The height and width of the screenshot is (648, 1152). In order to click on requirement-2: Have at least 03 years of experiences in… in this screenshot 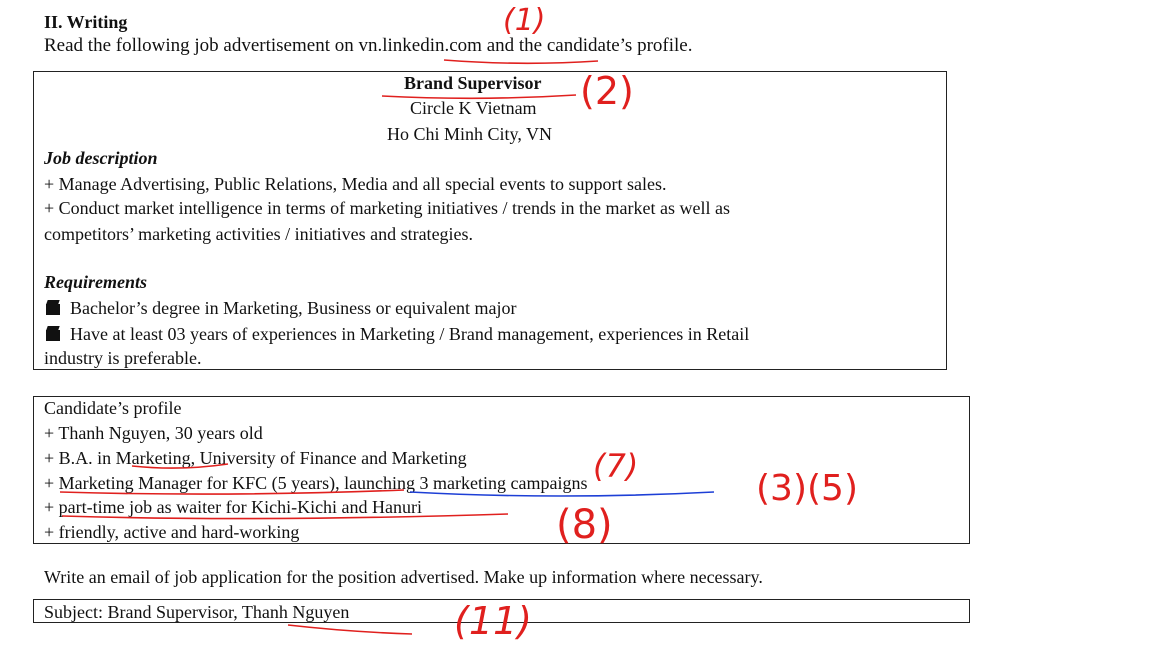, I will do `click(397, 334)`.